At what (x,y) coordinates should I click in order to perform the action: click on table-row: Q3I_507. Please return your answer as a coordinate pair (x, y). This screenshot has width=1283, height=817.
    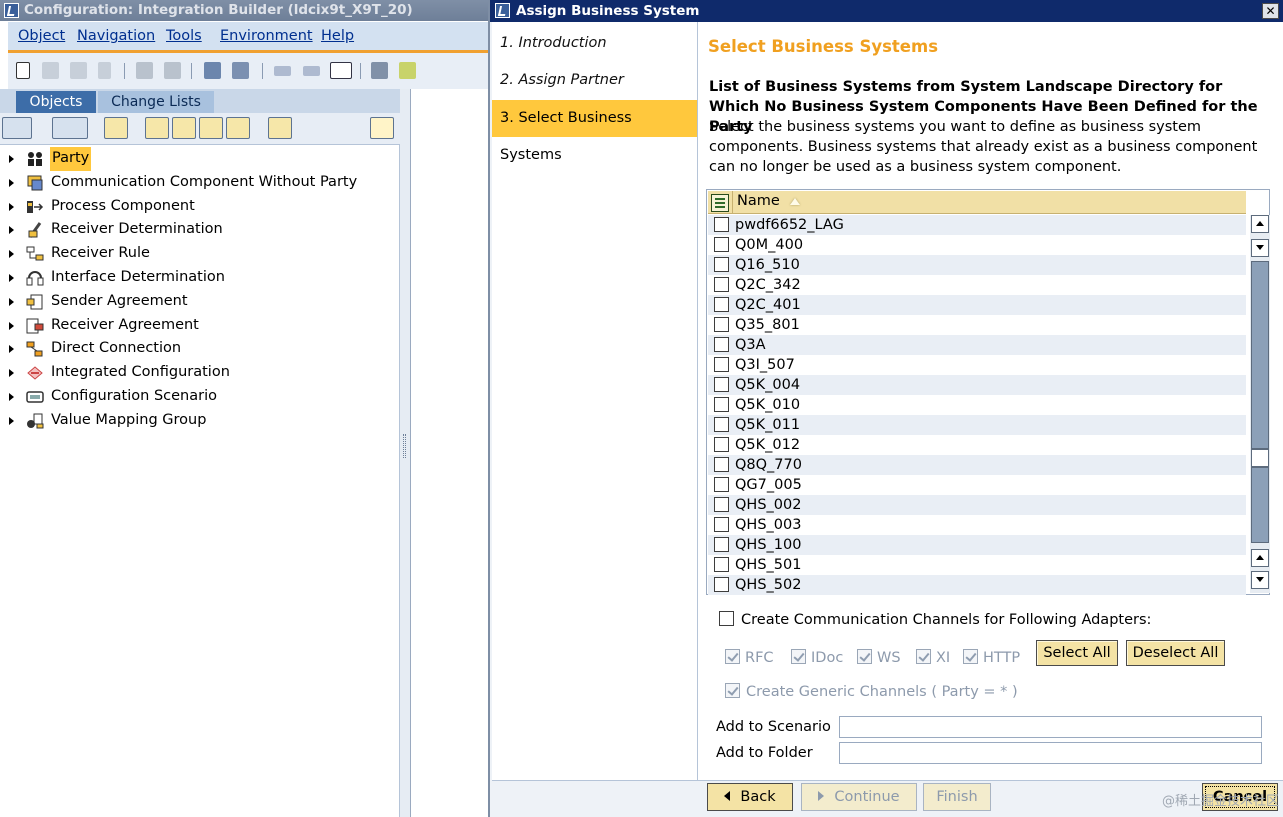
    Looking at the image, I should click on (977, 365).